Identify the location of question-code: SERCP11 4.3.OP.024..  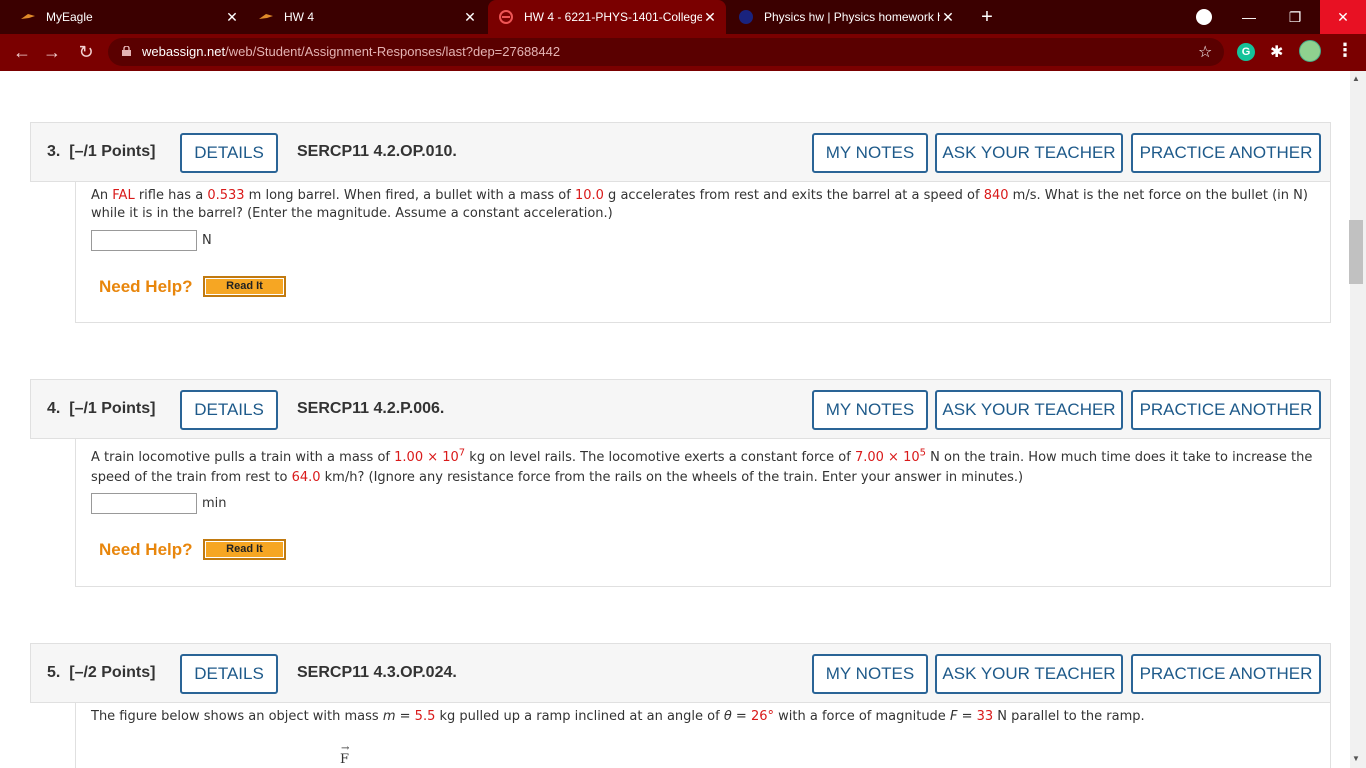
(377, 672).